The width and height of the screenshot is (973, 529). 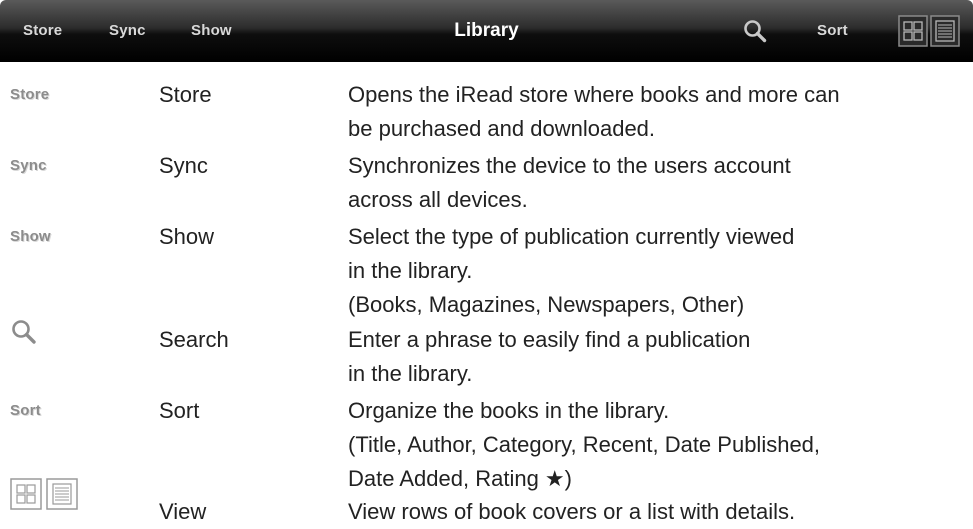 I want to click on legend-name: Search, so click(x=194, y=339).